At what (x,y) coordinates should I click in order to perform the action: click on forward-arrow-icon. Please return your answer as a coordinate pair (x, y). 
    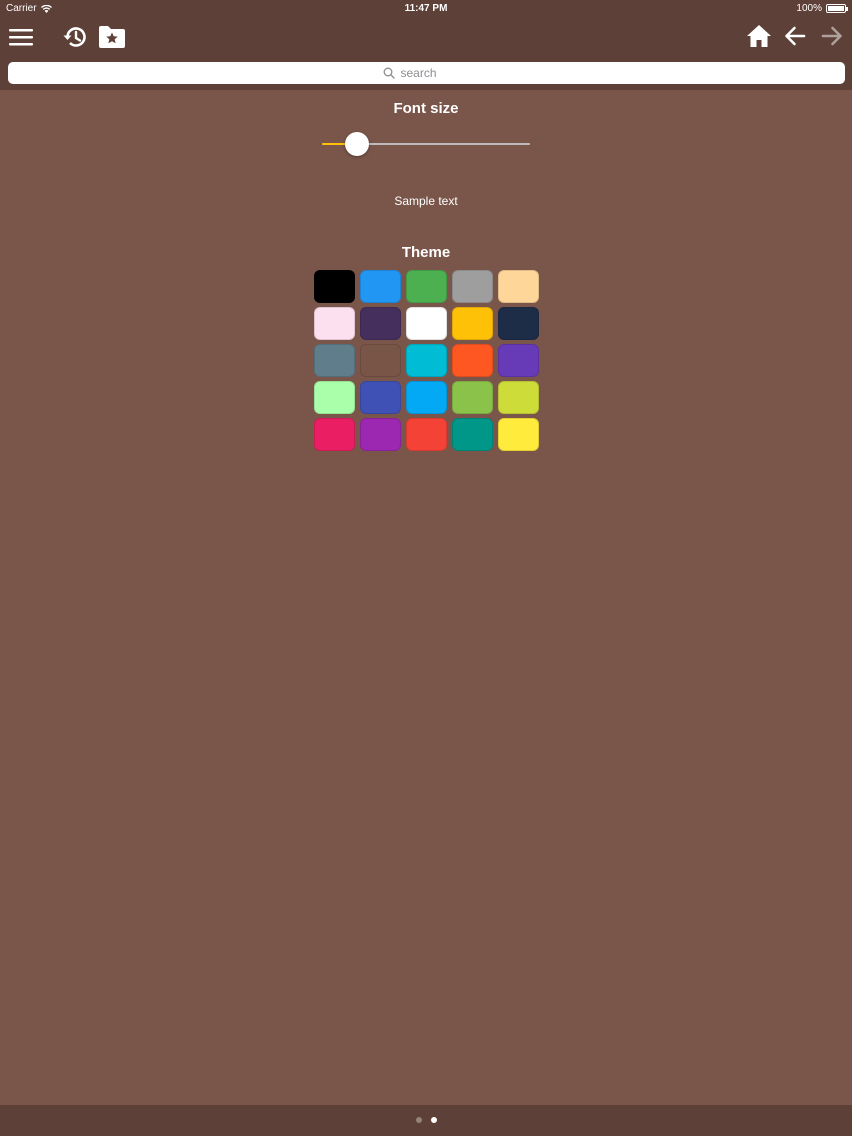
    Looking at the image, I should click on (832, 36).